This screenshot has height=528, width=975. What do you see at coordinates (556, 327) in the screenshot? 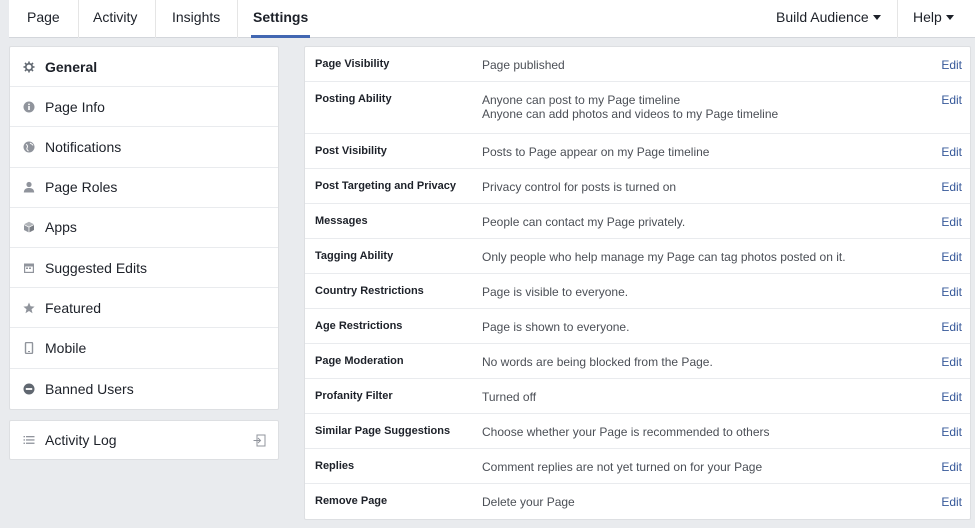
I see `setting-value: Page is shown to everyone.` at bounding box center [556, 327].